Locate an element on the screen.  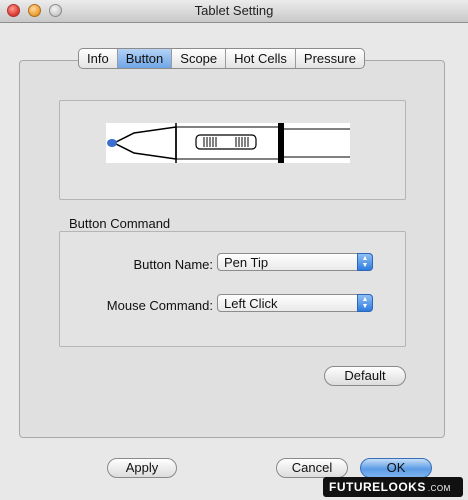
window-title: Tablet Setting is located at coordinates (234, 10).